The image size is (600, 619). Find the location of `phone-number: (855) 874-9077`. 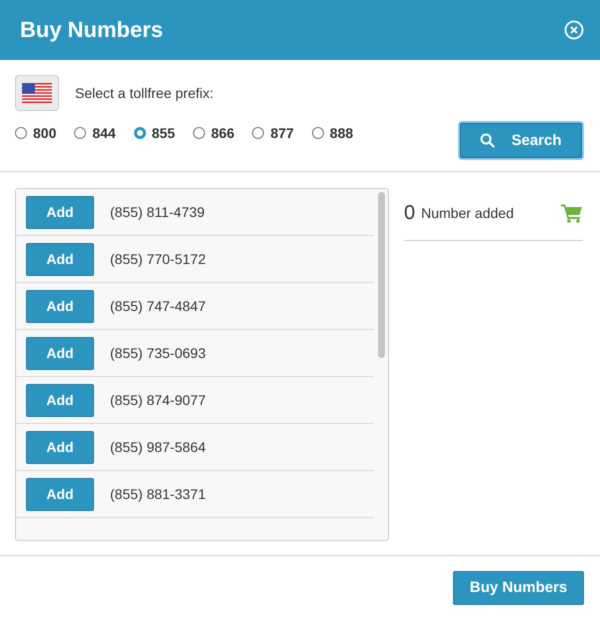

phone-number: (855) 874-9077 is located at coordinates (158, 400).